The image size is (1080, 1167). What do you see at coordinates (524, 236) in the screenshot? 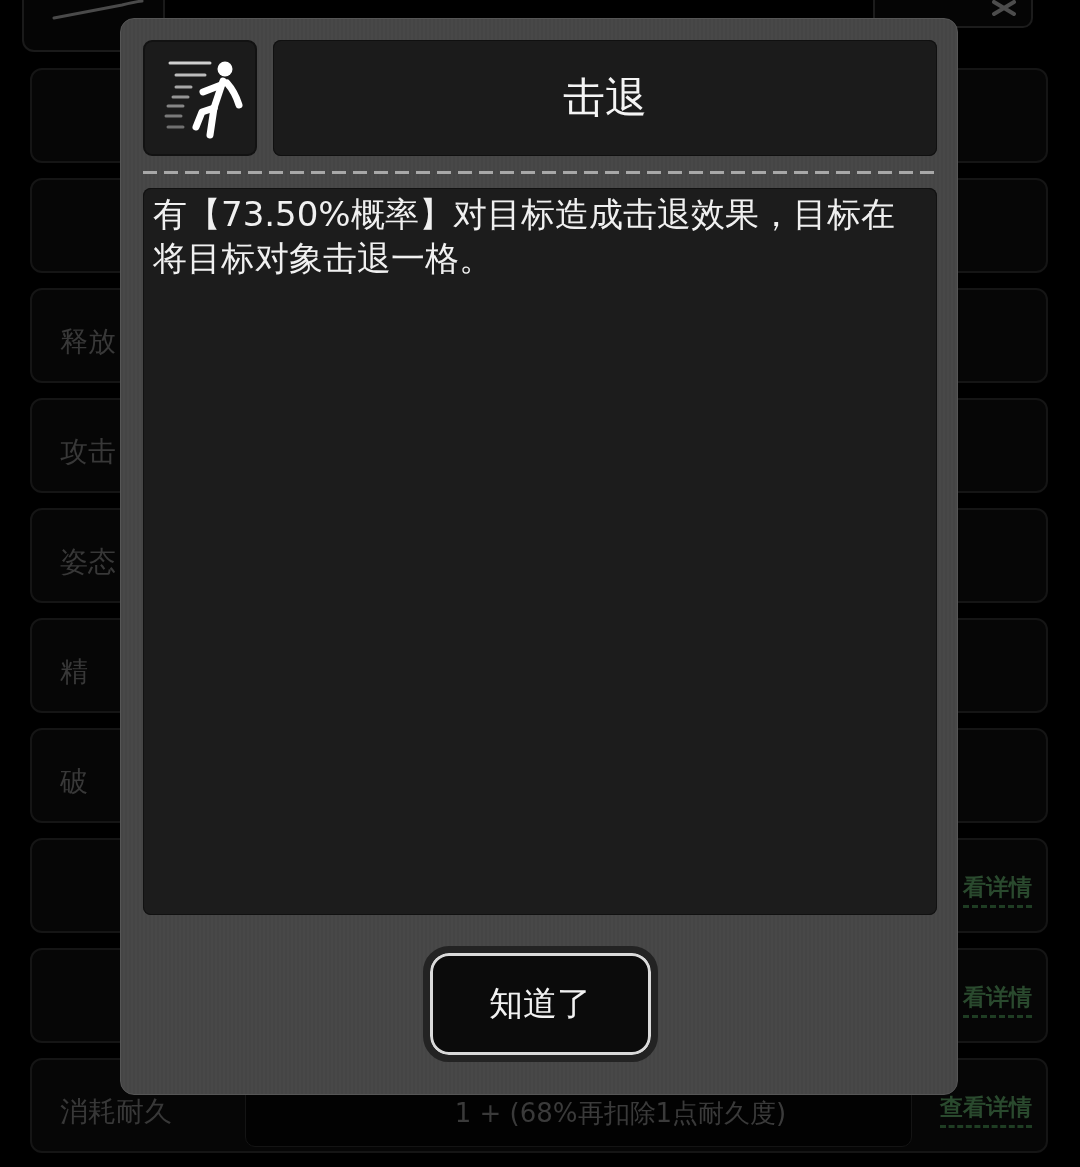
I see `description-text: 有【73.50%概率】对目标造成击退效果，目标在将目标对象击退一格。` at bounding box center [524, 236].